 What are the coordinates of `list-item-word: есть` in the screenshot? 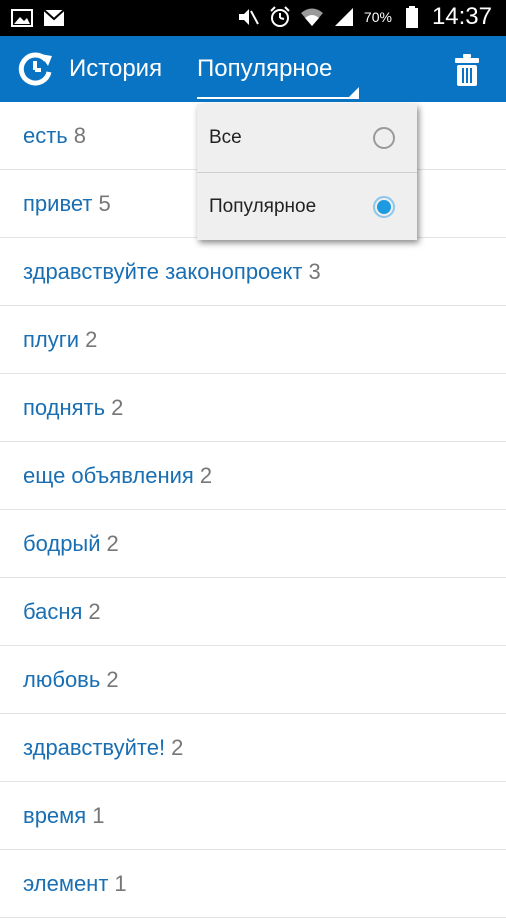 It's located at (45, 135).